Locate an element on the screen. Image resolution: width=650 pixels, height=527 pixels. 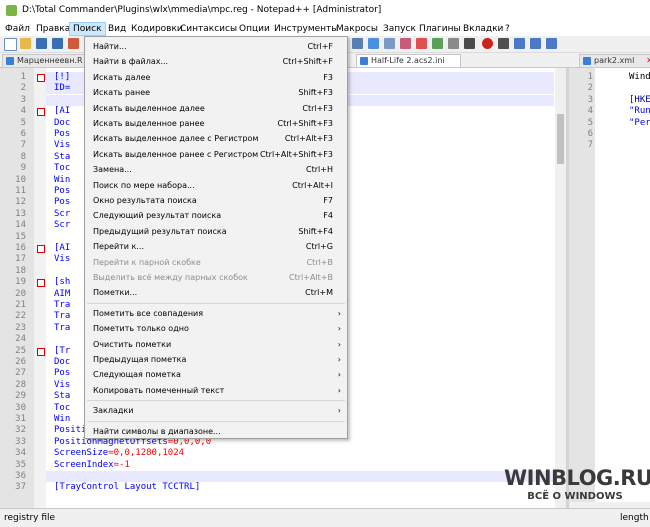
menu-language: Синтаксисы is located at coordinates (208, 29).